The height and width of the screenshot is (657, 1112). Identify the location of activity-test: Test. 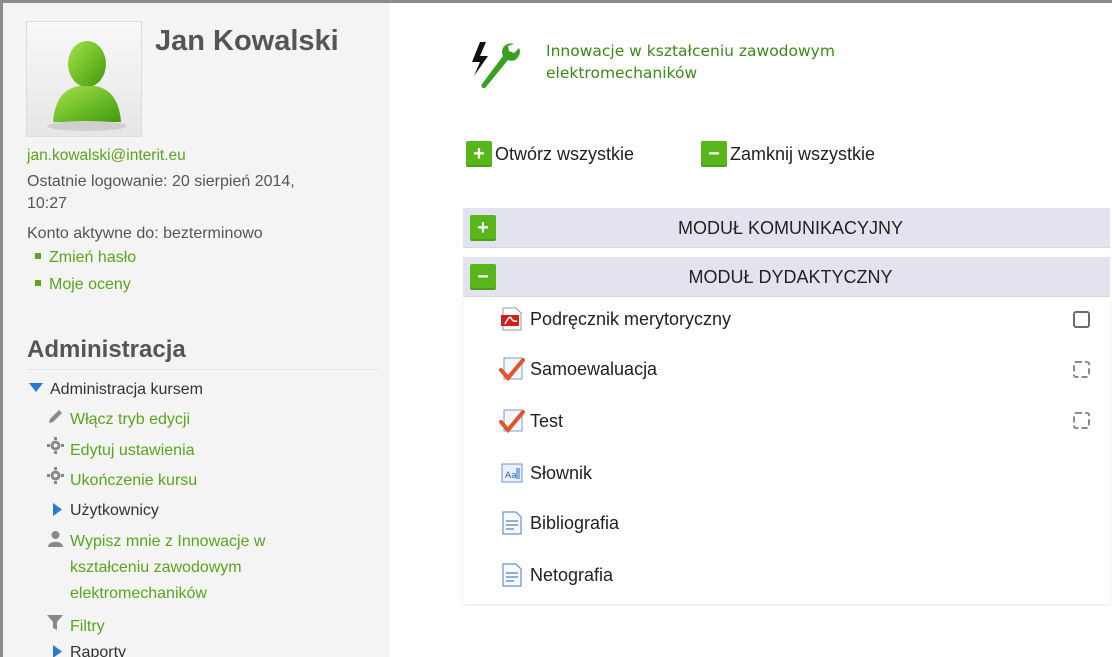
(531, 421).